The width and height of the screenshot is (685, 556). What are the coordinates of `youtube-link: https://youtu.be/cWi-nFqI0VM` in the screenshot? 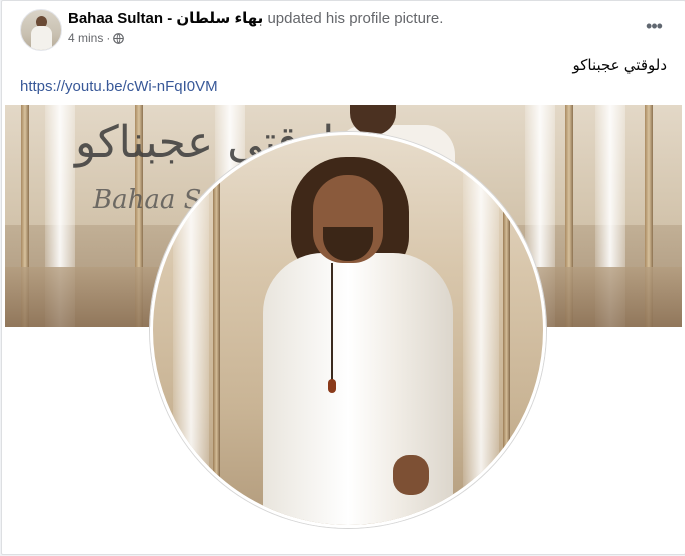 It's located at (119, 86).